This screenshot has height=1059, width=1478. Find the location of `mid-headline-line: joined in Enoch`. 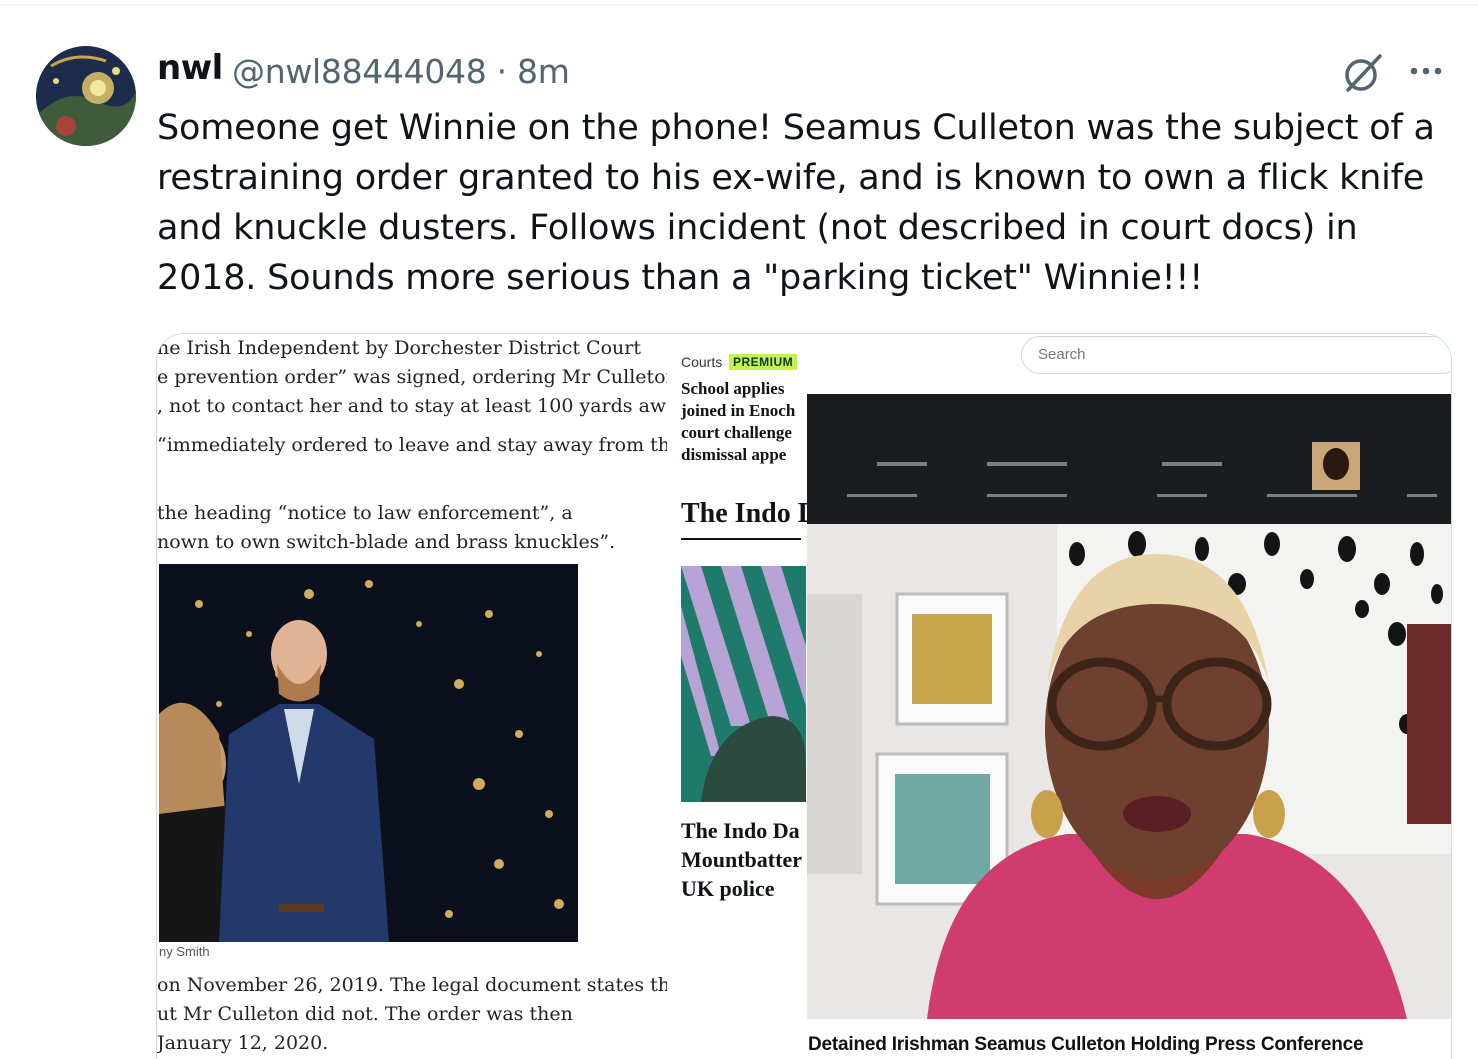

mid-headline-line: joined in Enoch is located at coordinates (738, 410).